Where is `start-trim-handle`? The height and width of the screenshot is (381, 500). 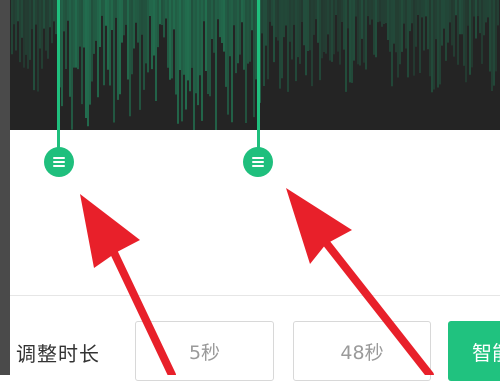 start-trim-handle is located at coordinates (59, 162).